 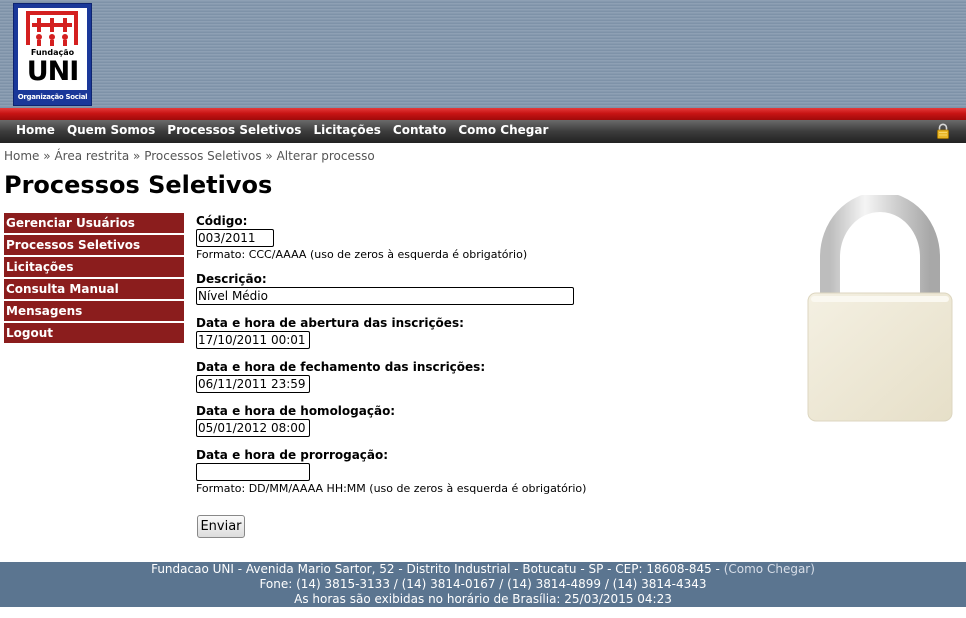 What do you see at coordinates (234, 131) in the screenshot?
I see `nav-processos-seletivos: Processos Seletivos` at bounding box center [234, 131].